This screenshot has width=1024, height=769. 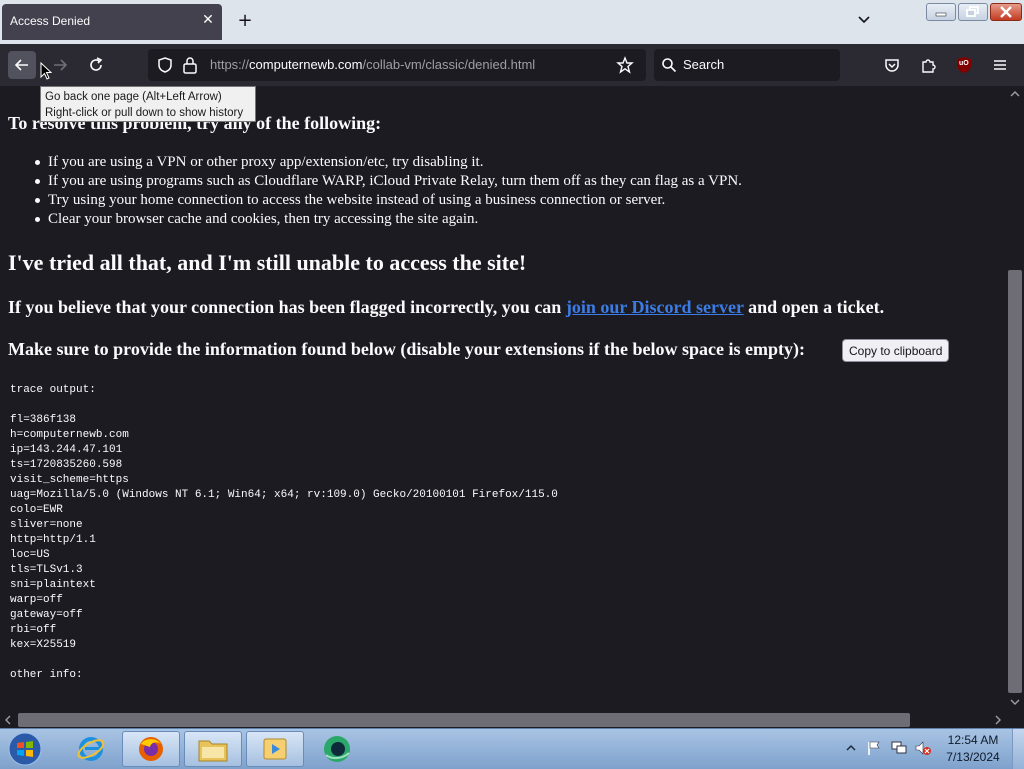 I want to click on show-hidden-icons-icon, so click(x=851, y=748).